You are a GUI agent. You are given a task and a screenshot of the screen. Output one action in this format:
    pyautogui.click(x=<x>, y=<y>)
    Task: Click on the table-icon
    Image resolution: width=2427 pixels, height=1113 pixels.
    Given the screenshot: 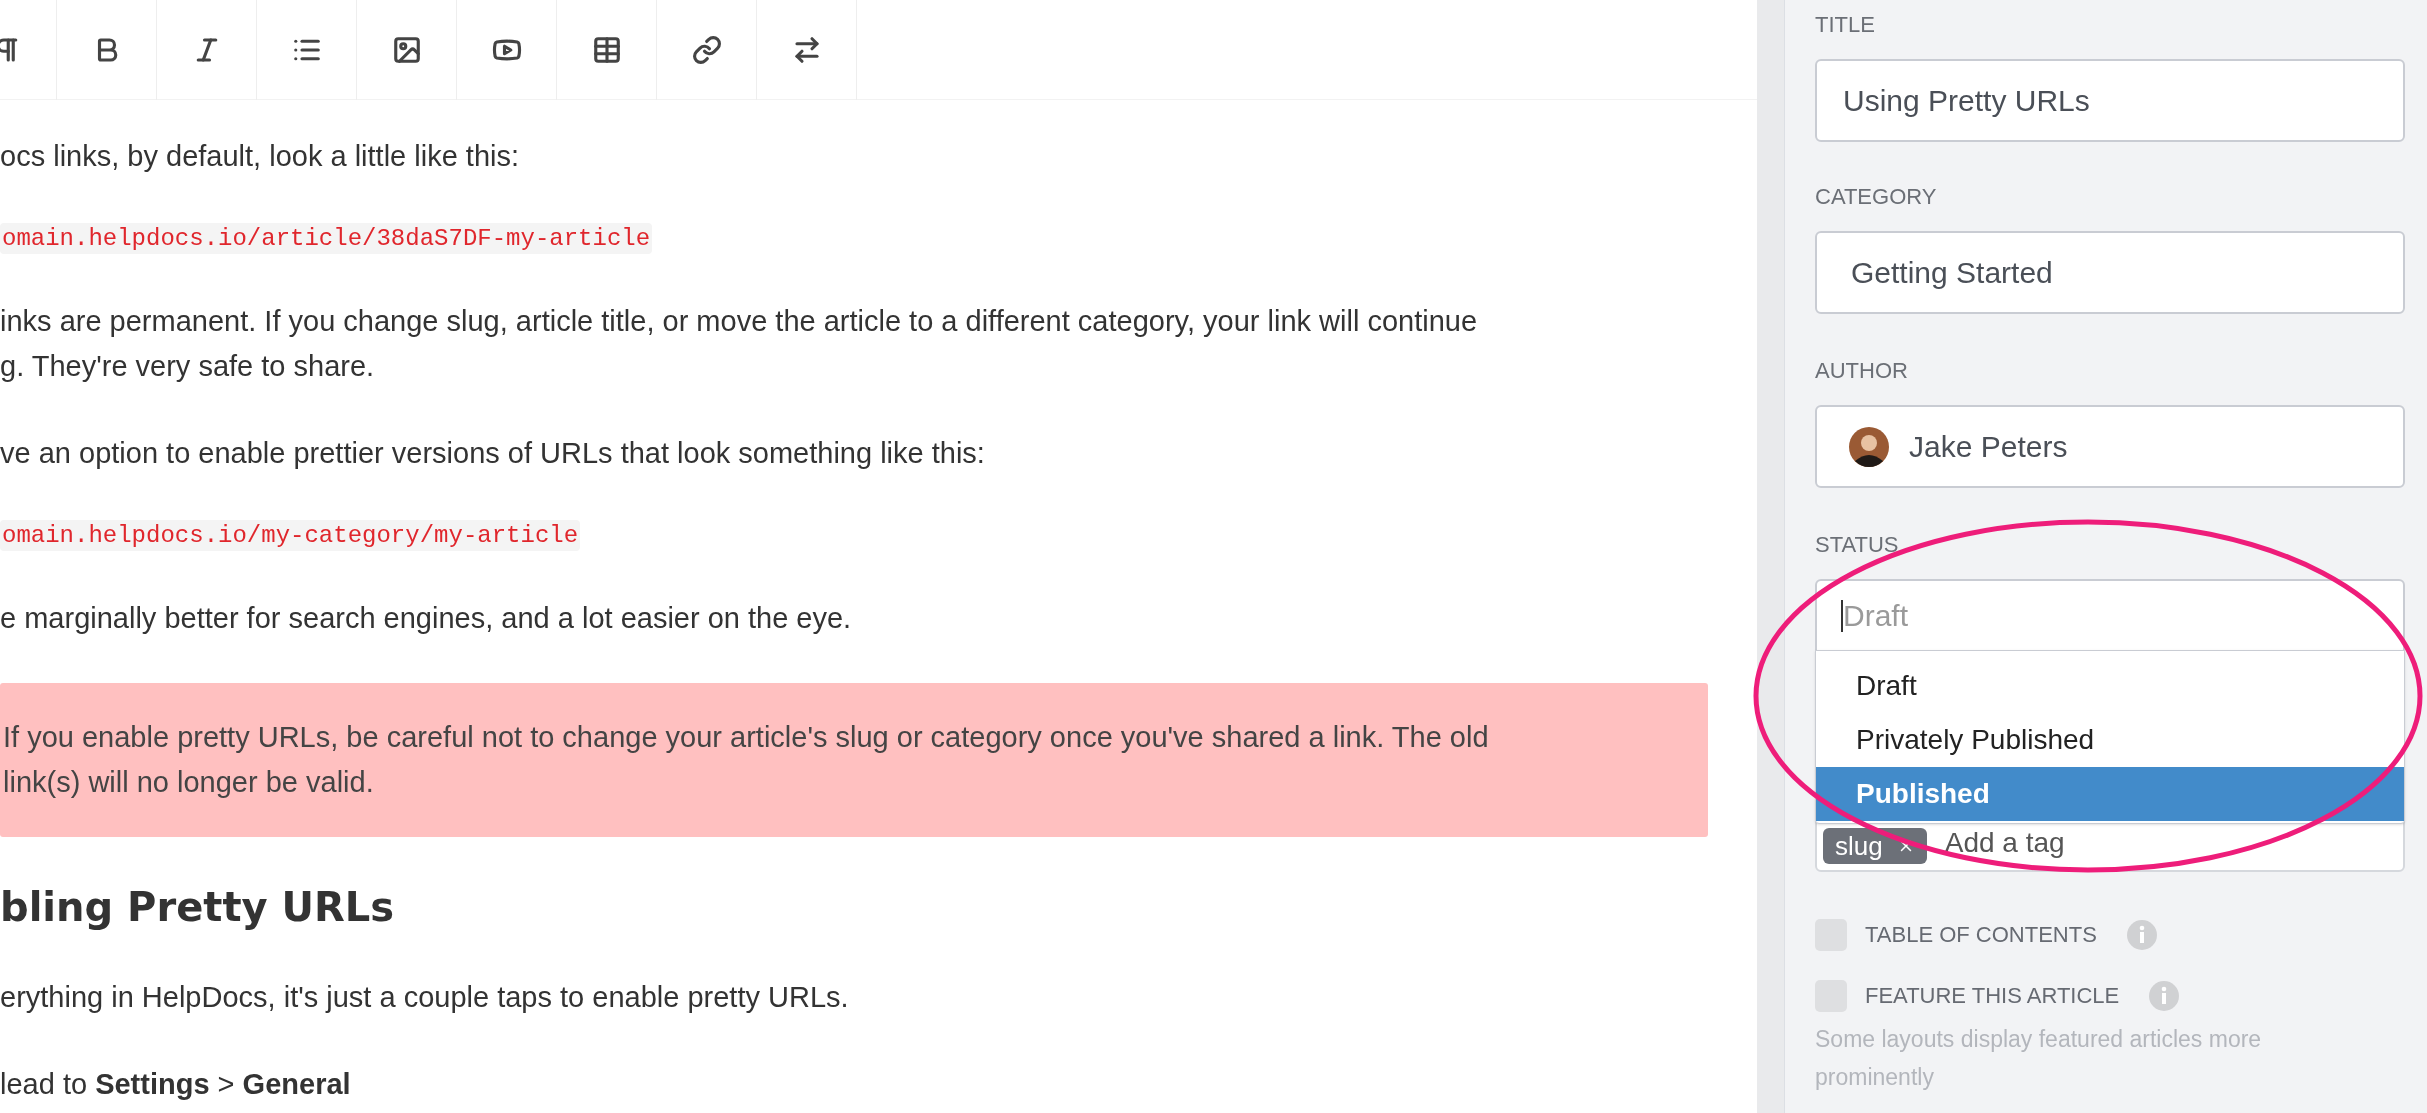 What is the action you would take?
    pyautogui.click(x=606, y=50)
    